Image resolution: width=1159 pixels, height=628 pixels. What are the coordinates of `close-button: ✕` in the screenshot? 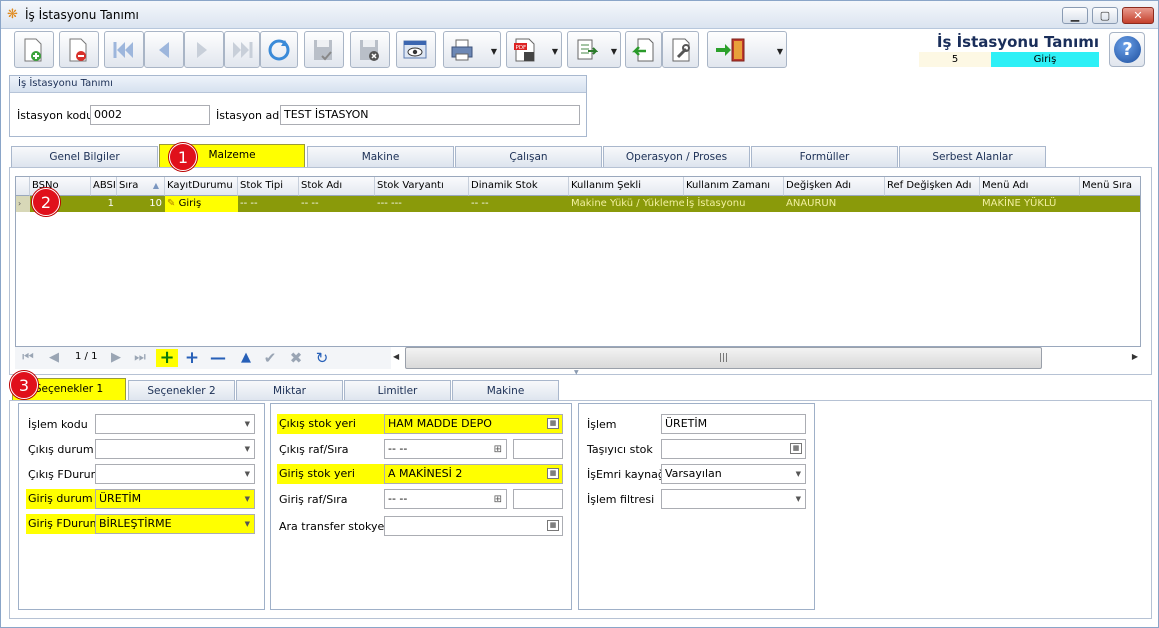 It's located at (1138, 15).